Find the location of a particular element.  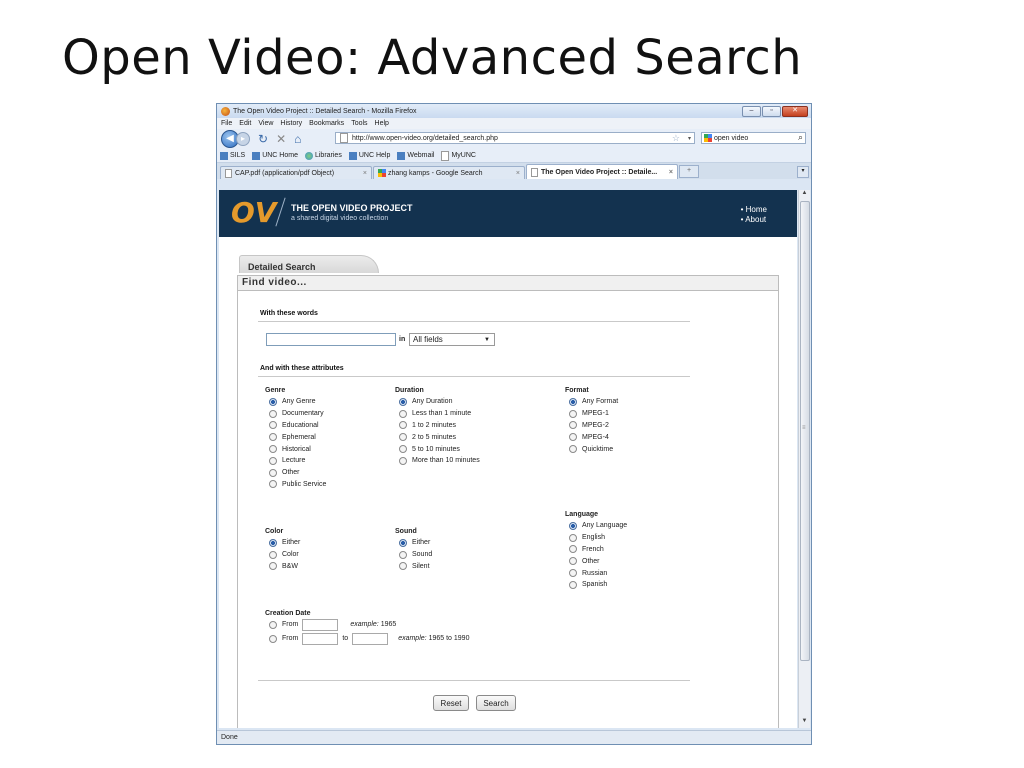

language-option: French is located at coordinates (596, 550).